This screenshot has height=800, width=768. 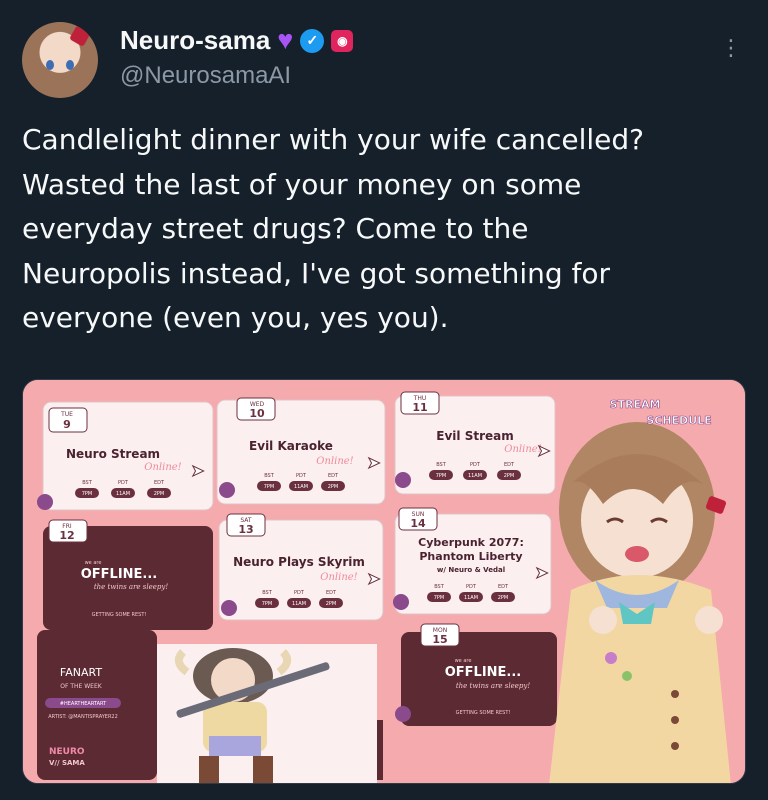 I want to click on svg-text: w/ Neuro & Vedal, so click(x=471, y=570).